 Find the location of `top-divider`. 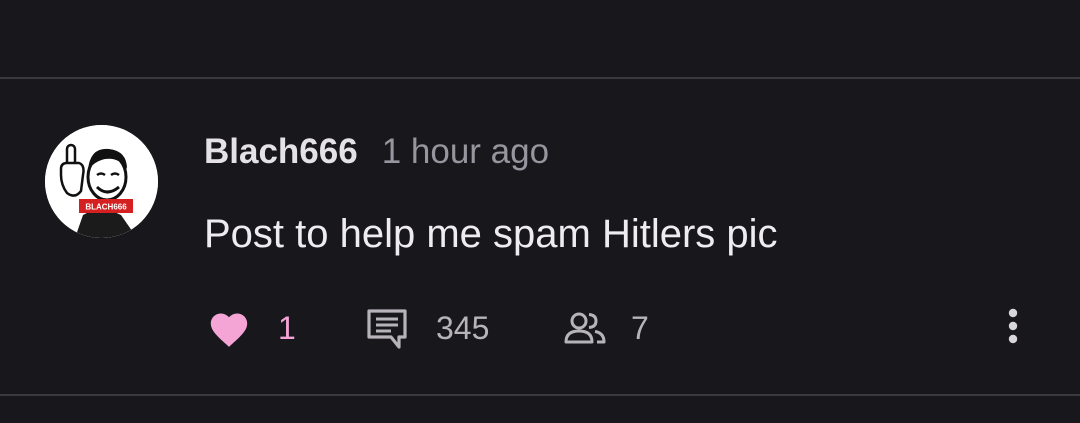

top-divider is located at coordinates (540, 78).